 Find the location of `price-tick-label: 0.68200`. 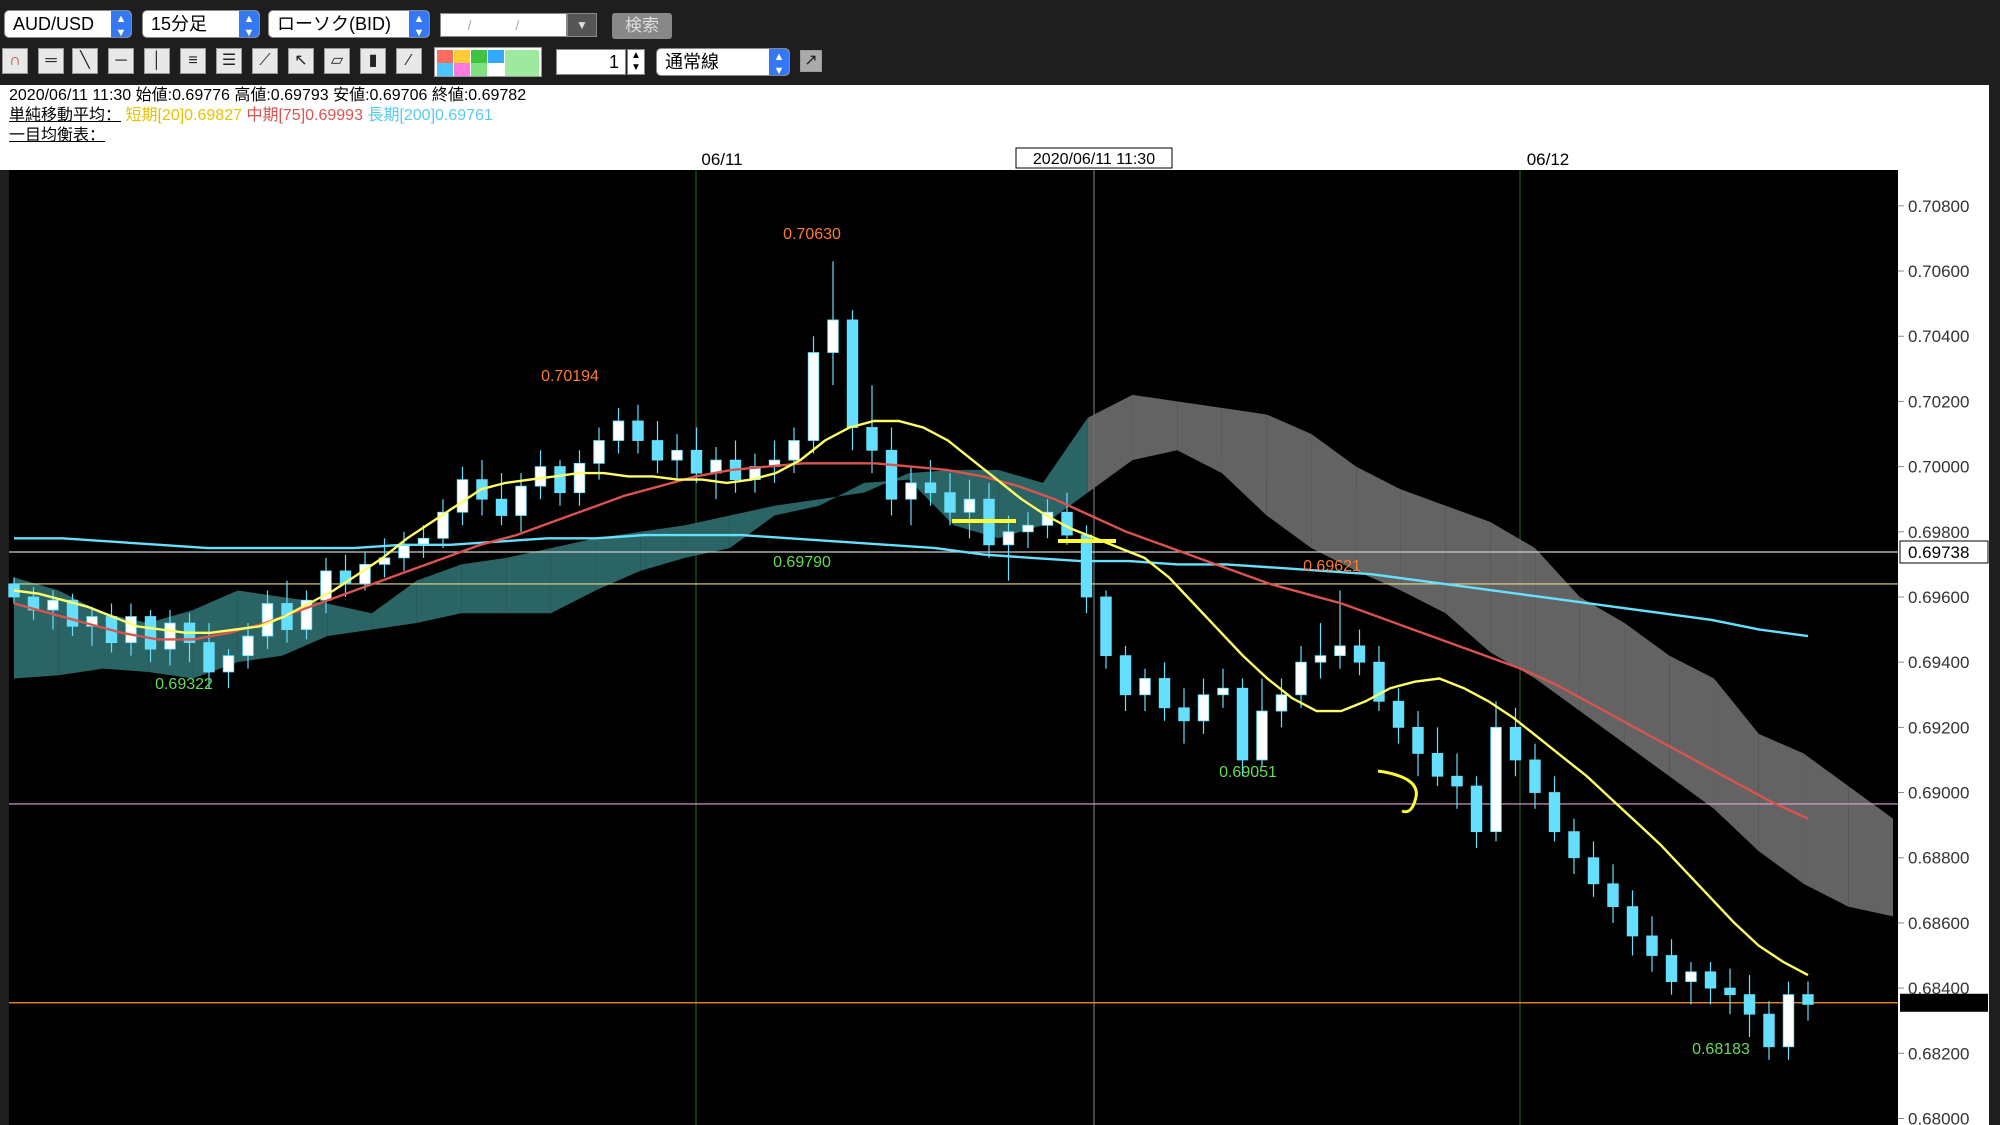

price-tick-label: 0.68200 is located at coordinates (1938, 1053).